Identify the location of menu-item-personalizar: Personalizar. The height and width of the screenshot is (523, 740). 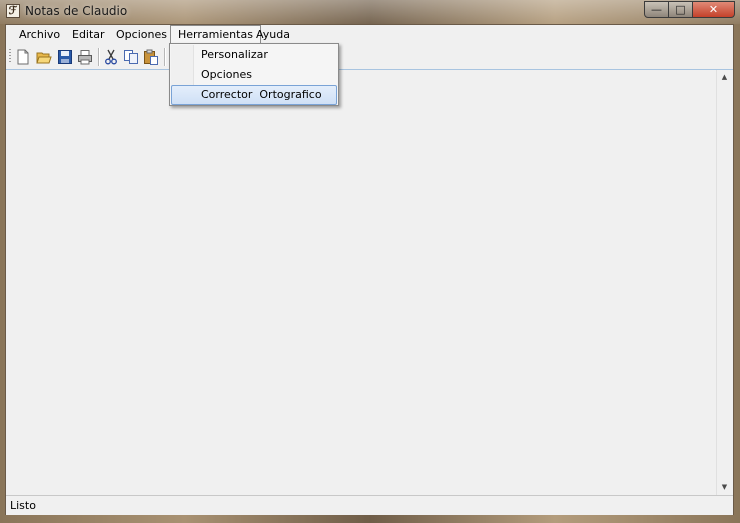
(254, 55).